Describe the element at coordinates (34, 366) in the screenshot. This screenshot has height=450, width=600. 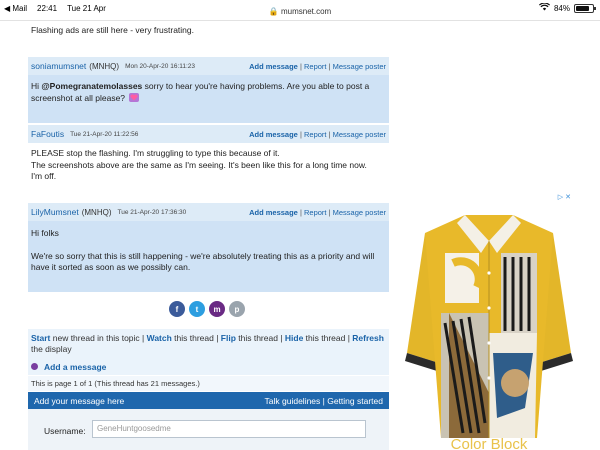
I see `bullet-icon` at that location.